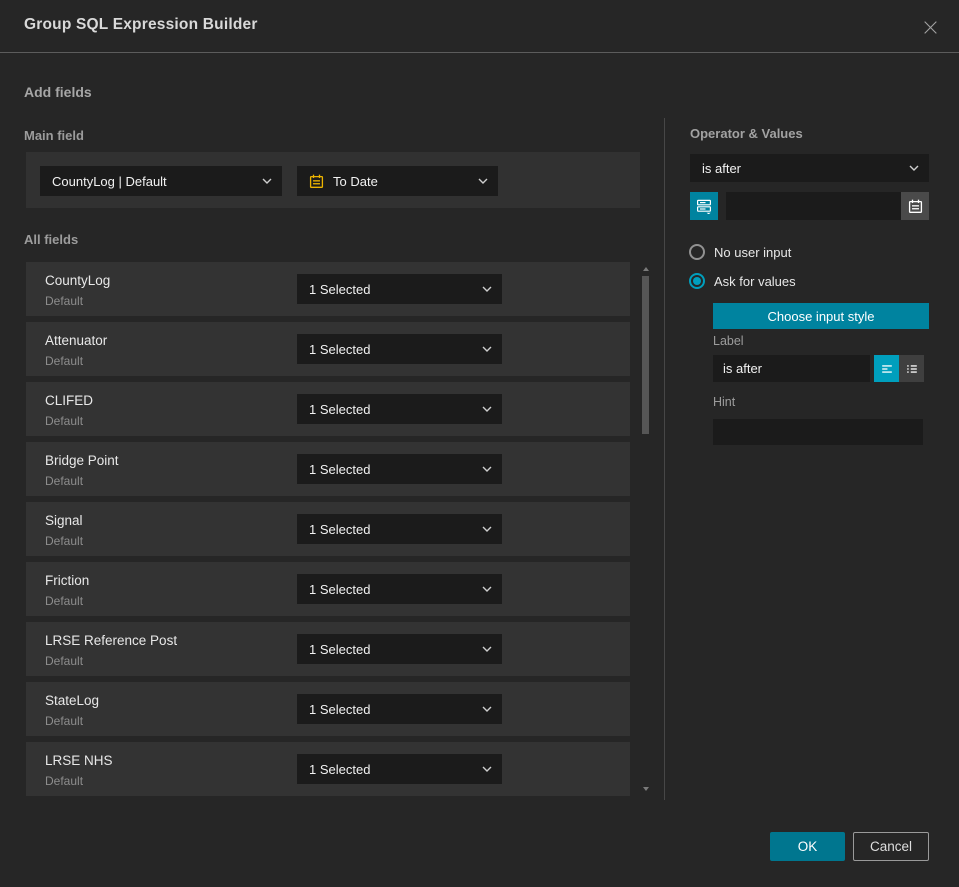  I want to click on close-button, so click(930, 27).